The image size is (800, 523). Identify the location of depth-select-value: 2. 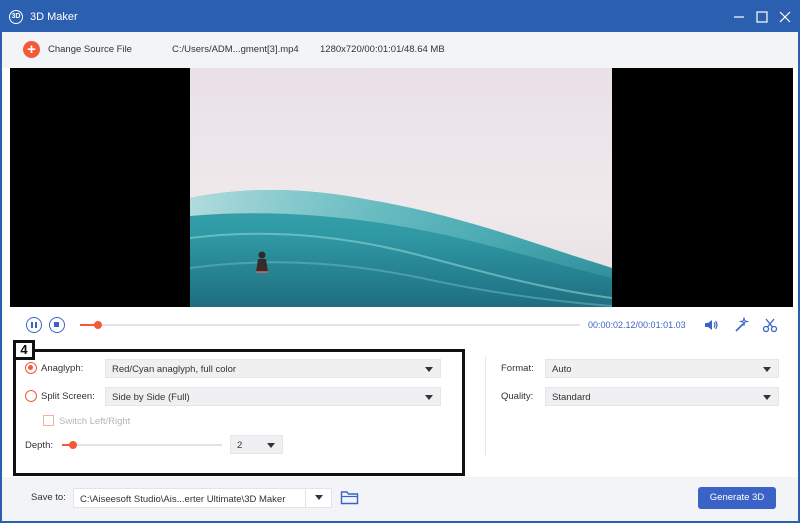
(240, 445).